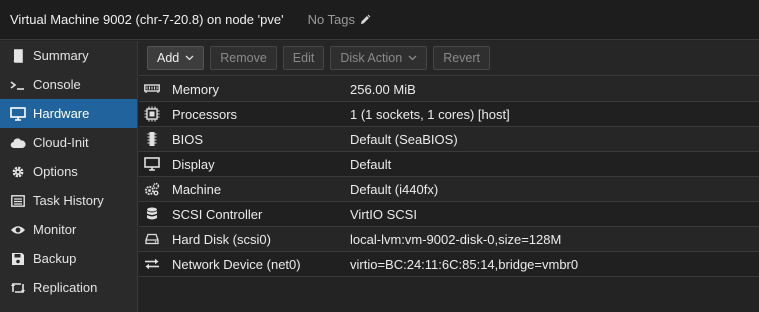 Image resolution: width=759 pixels, height=312 pixels. Describe the element at coordinates (193, 164) in the screenshot. I see `hardware-key: Display` at that location.